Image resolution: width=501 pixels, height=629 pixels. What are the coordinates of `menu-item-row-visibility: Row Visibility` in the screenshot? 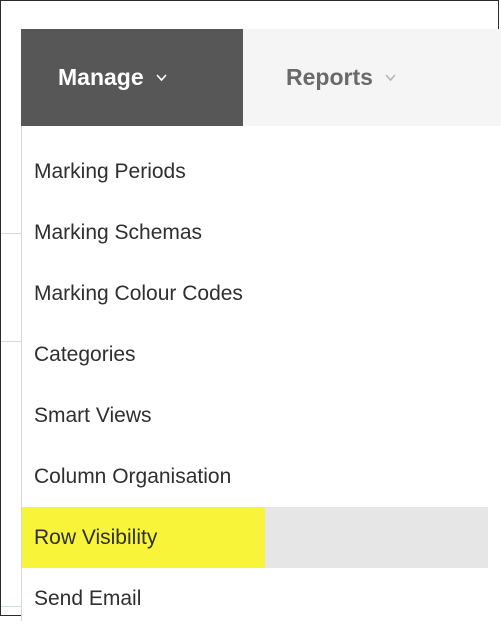 It's located at (255, 537).